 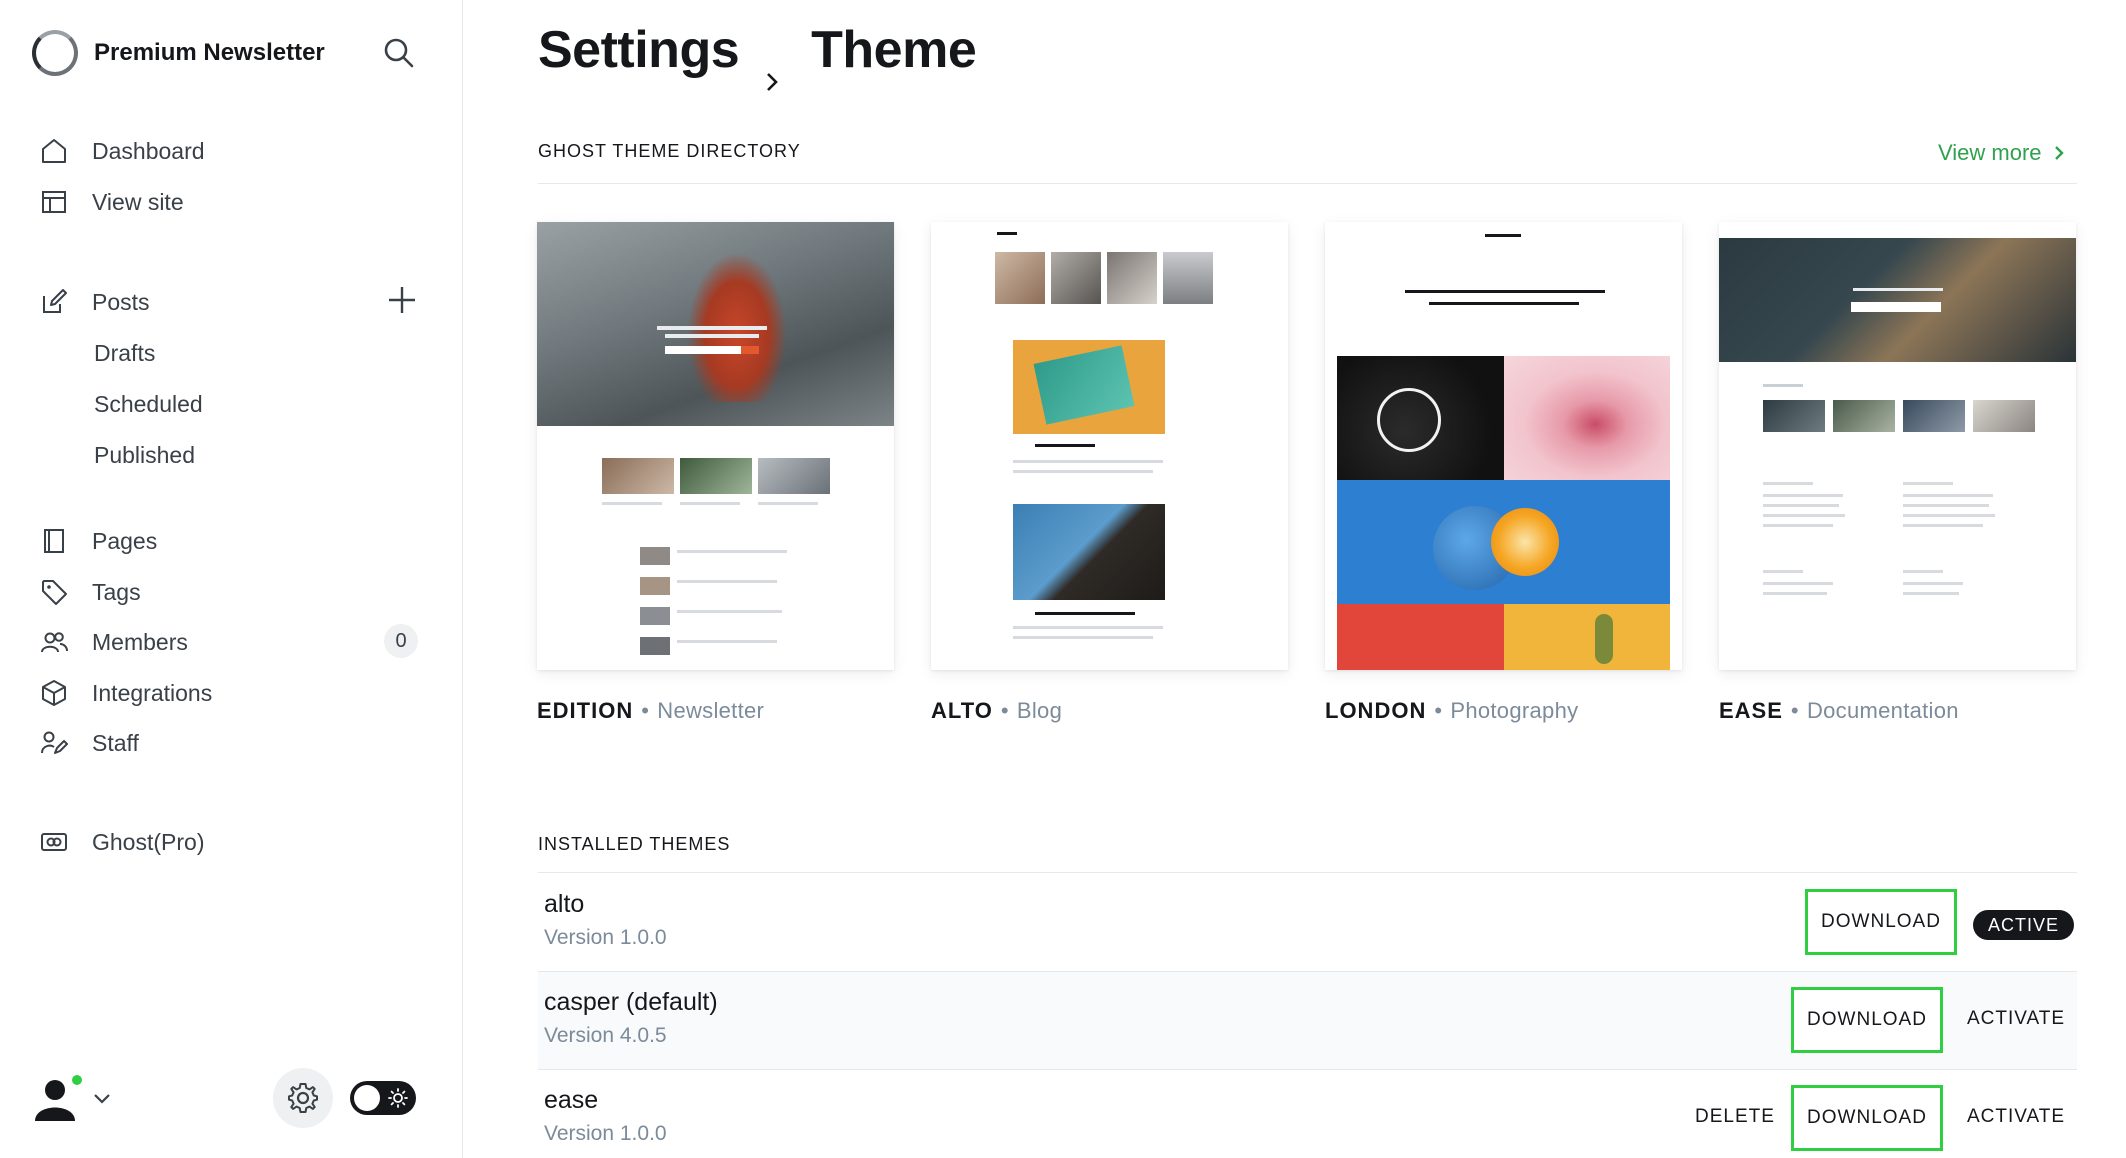 I want to click on nav-ghost-pro-label: Ghost(Pro), so click(x=148, y=841).